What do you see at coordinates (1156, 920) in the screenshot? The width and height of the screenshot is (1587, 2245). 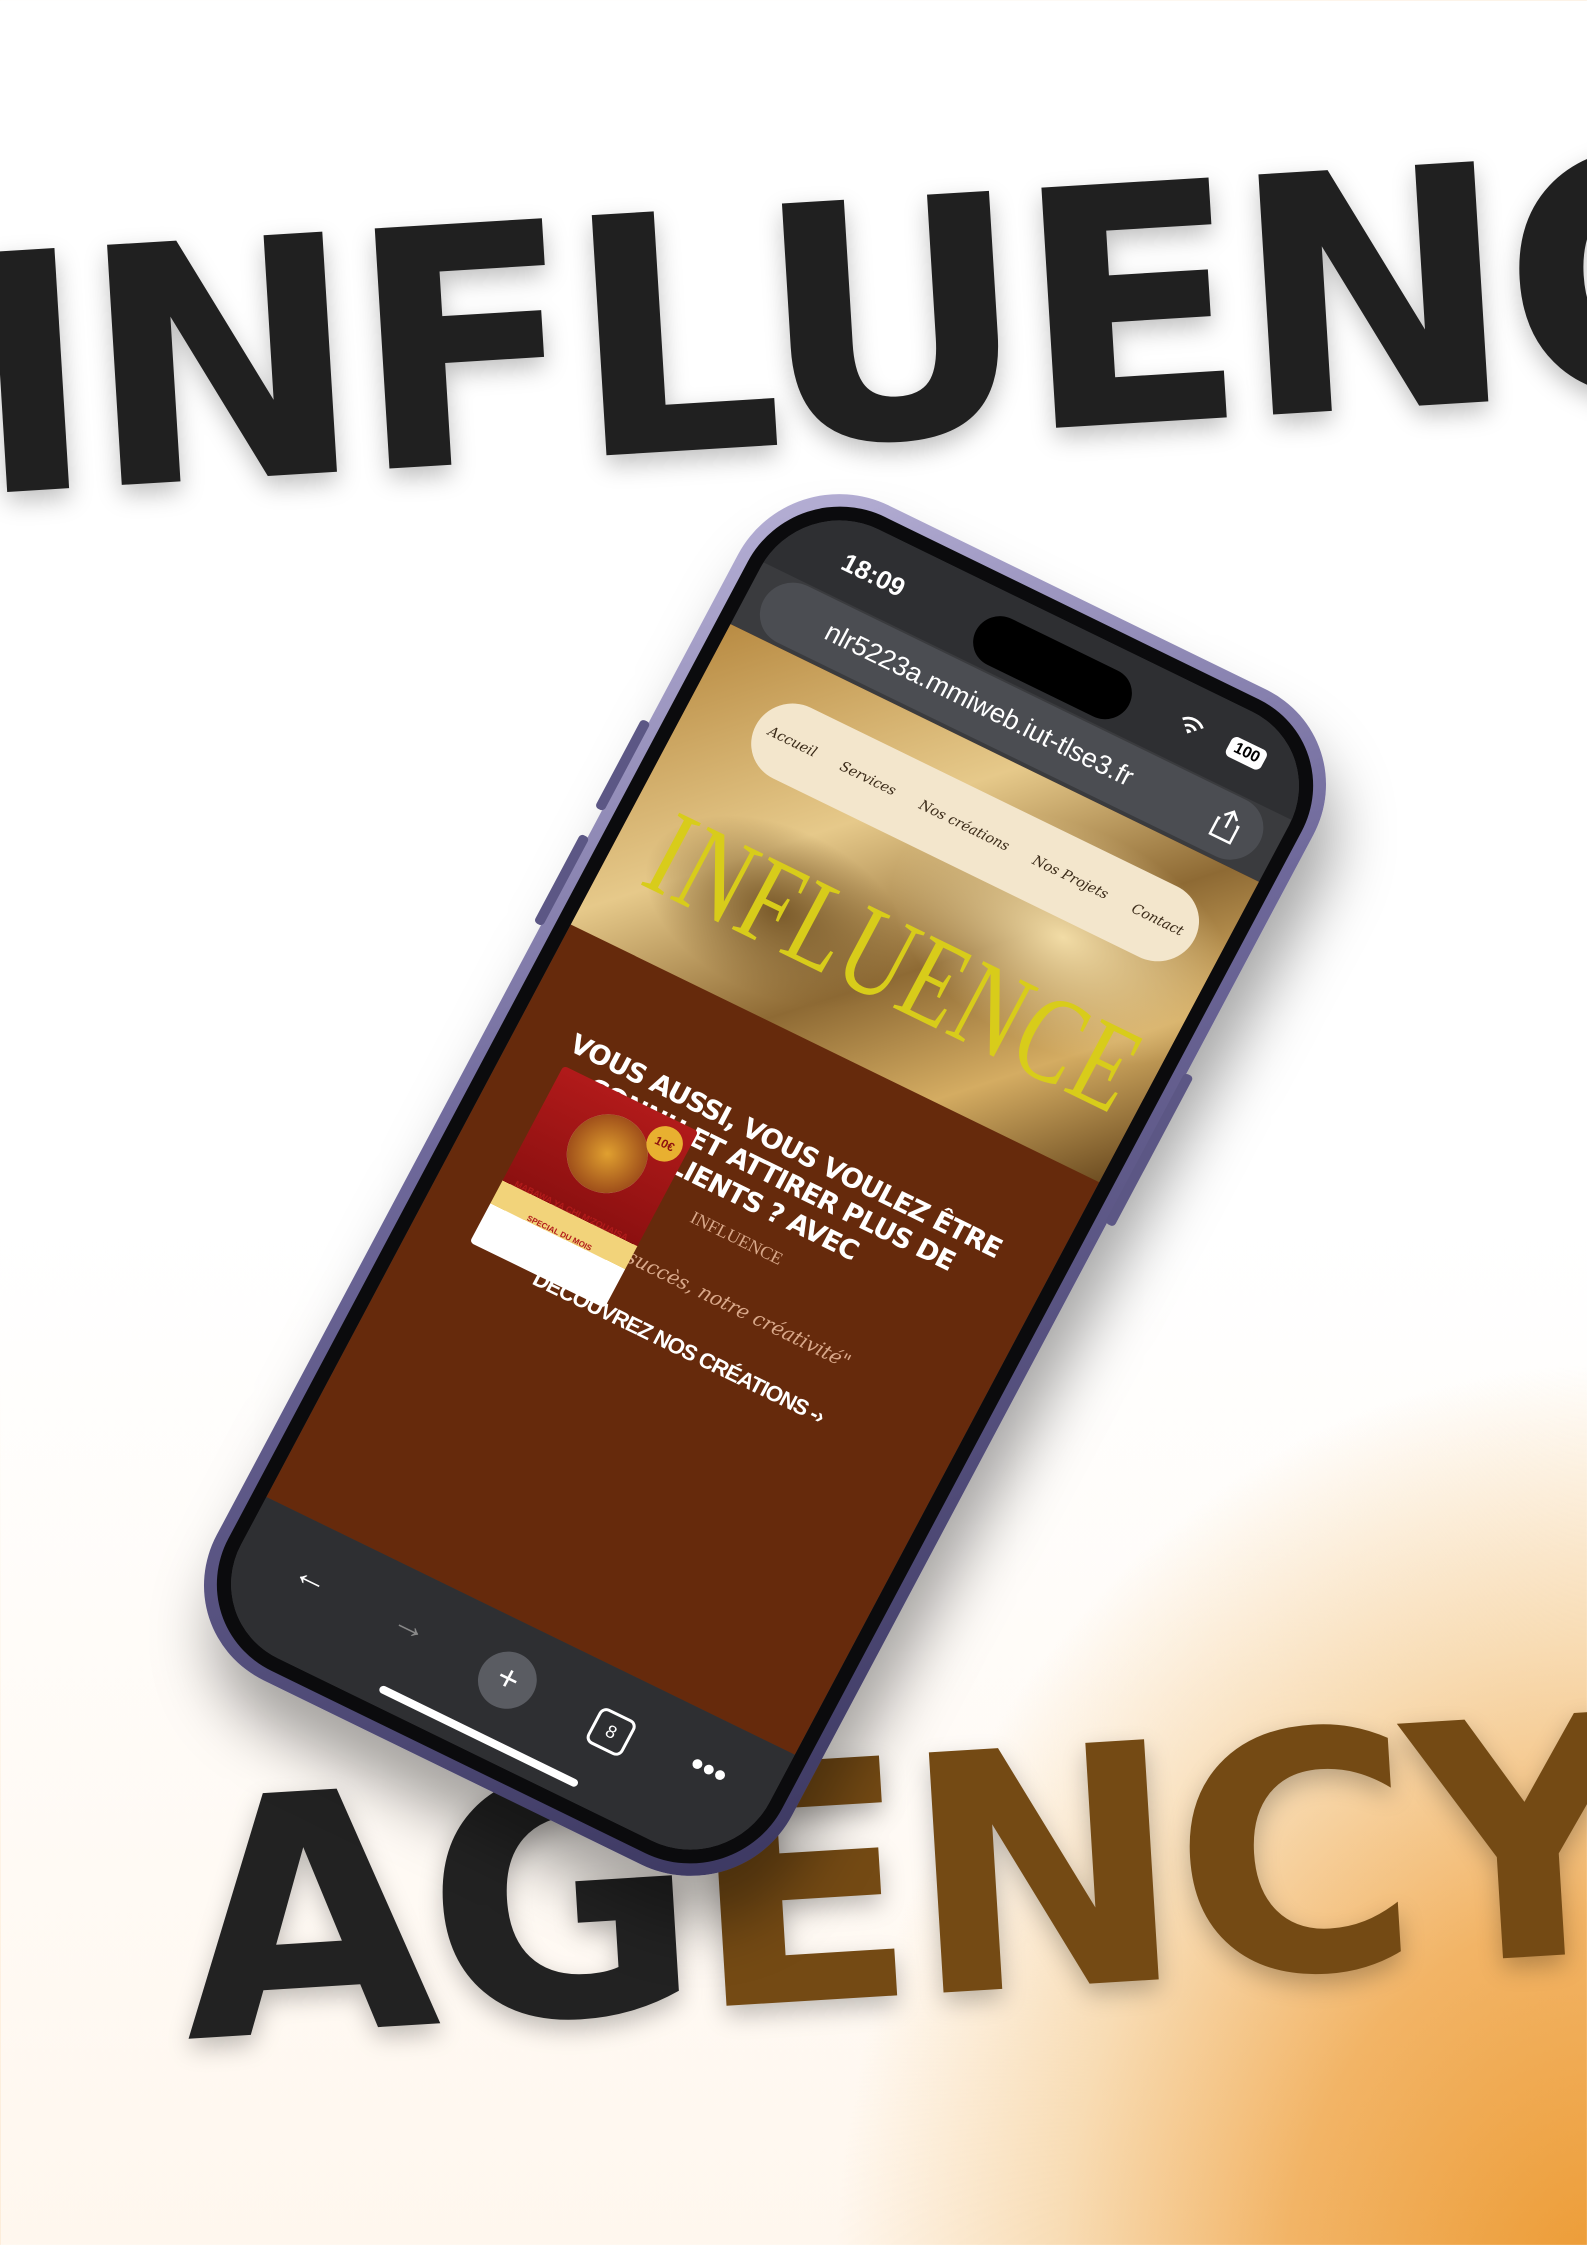 I see `nav-contact: Contact` at bounding box center [1156, 920].